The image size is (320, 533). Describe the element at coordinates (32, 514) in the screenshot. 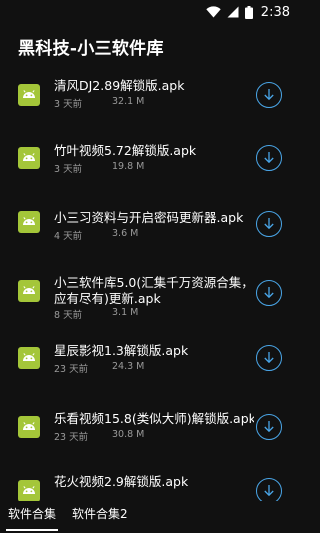

I see `tab-label: 软件合集` at that location.